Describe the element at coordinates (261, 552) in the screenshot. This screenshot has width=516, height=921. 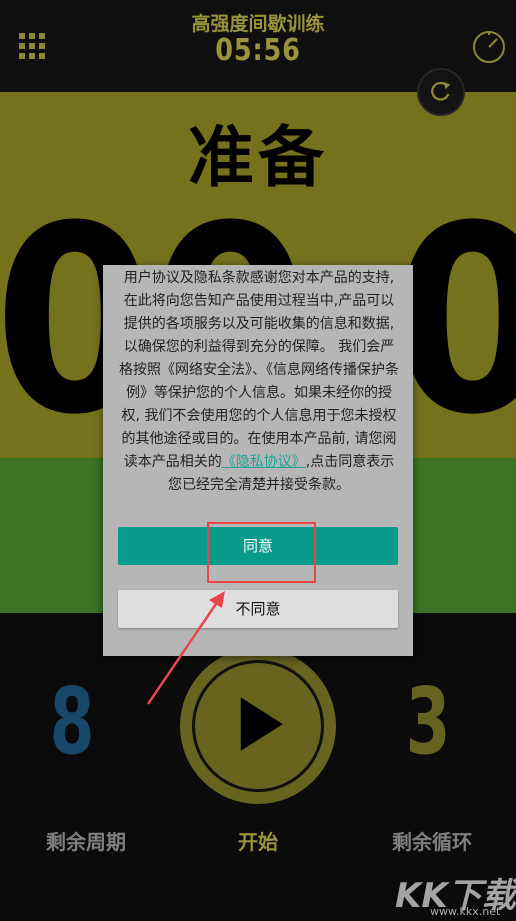
I see `annotation-highlight-box` at that location.